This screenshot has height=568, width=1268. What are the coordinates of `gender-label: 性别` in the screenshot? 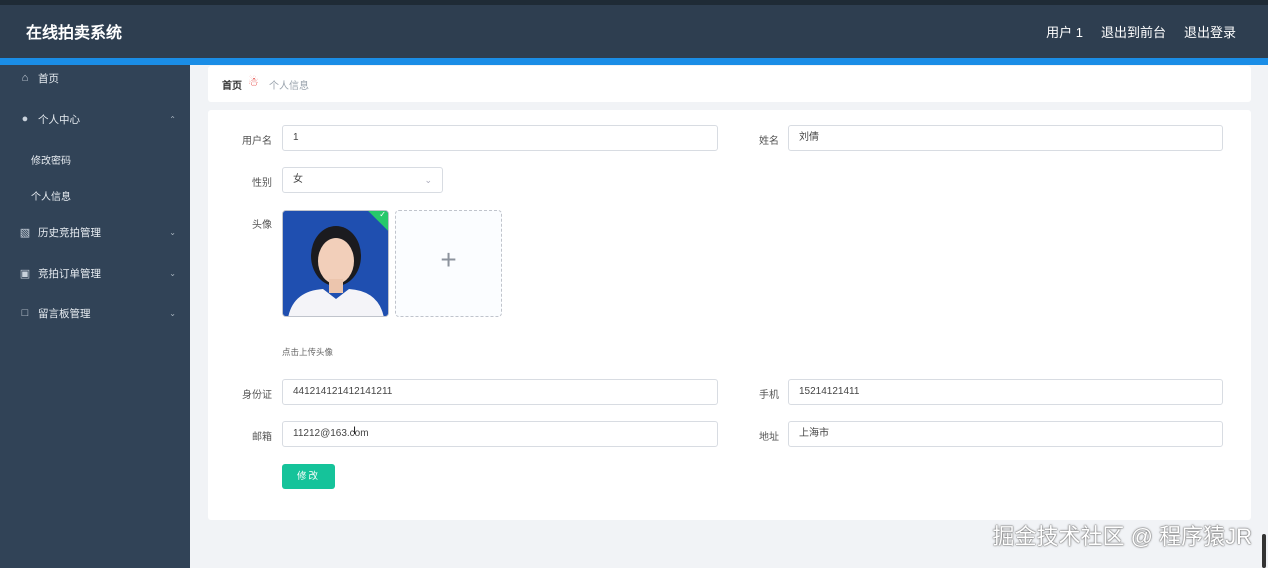 It's located at (262, 183).